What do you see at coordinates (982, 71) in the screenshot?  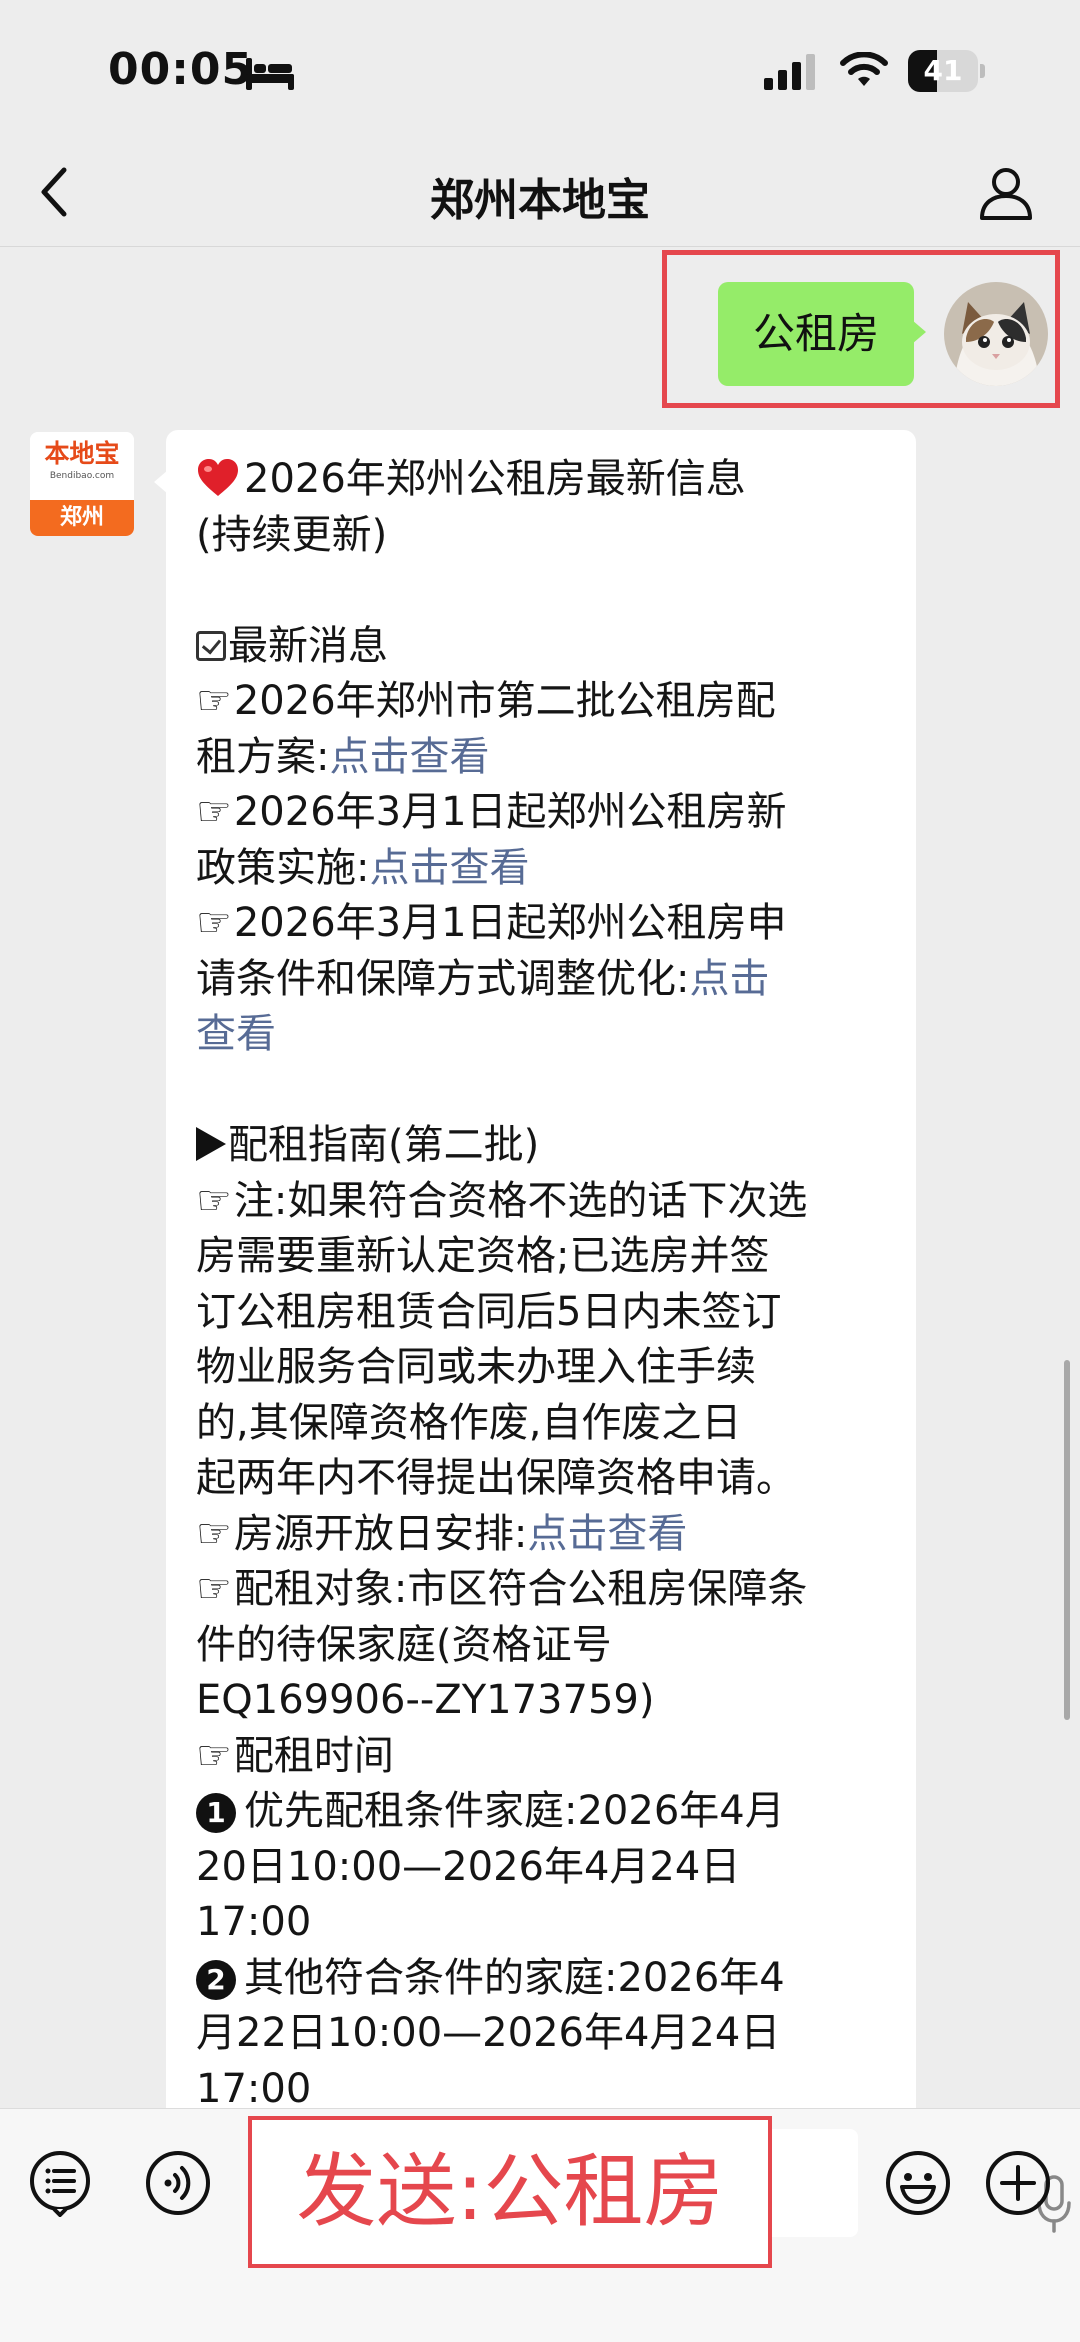 I see `battery-cap` at bounding box center [982, 71].